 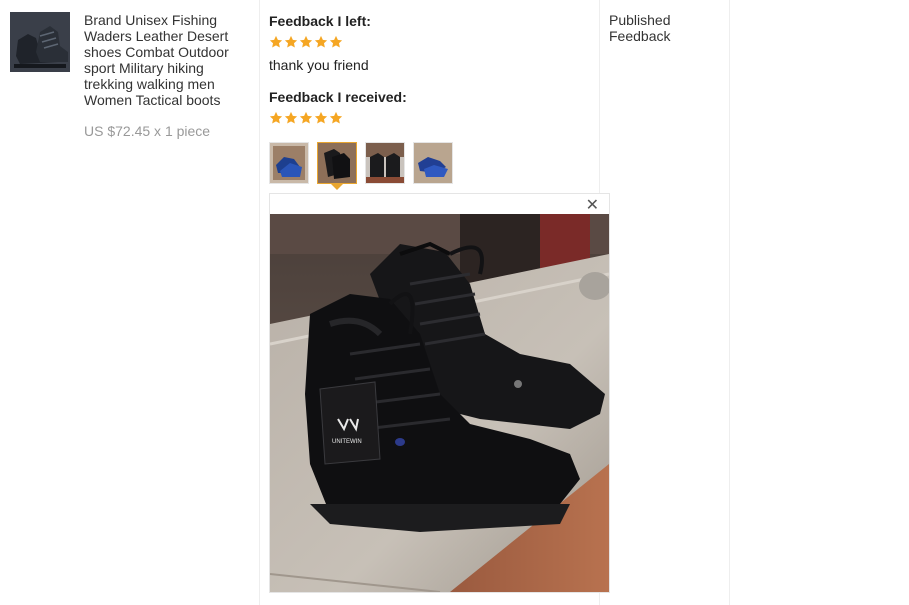 What do you see at coordinates (640, 28) in the screenshot?
I see `feedback-status: Published Feedback` at bounding box center [640, 28].